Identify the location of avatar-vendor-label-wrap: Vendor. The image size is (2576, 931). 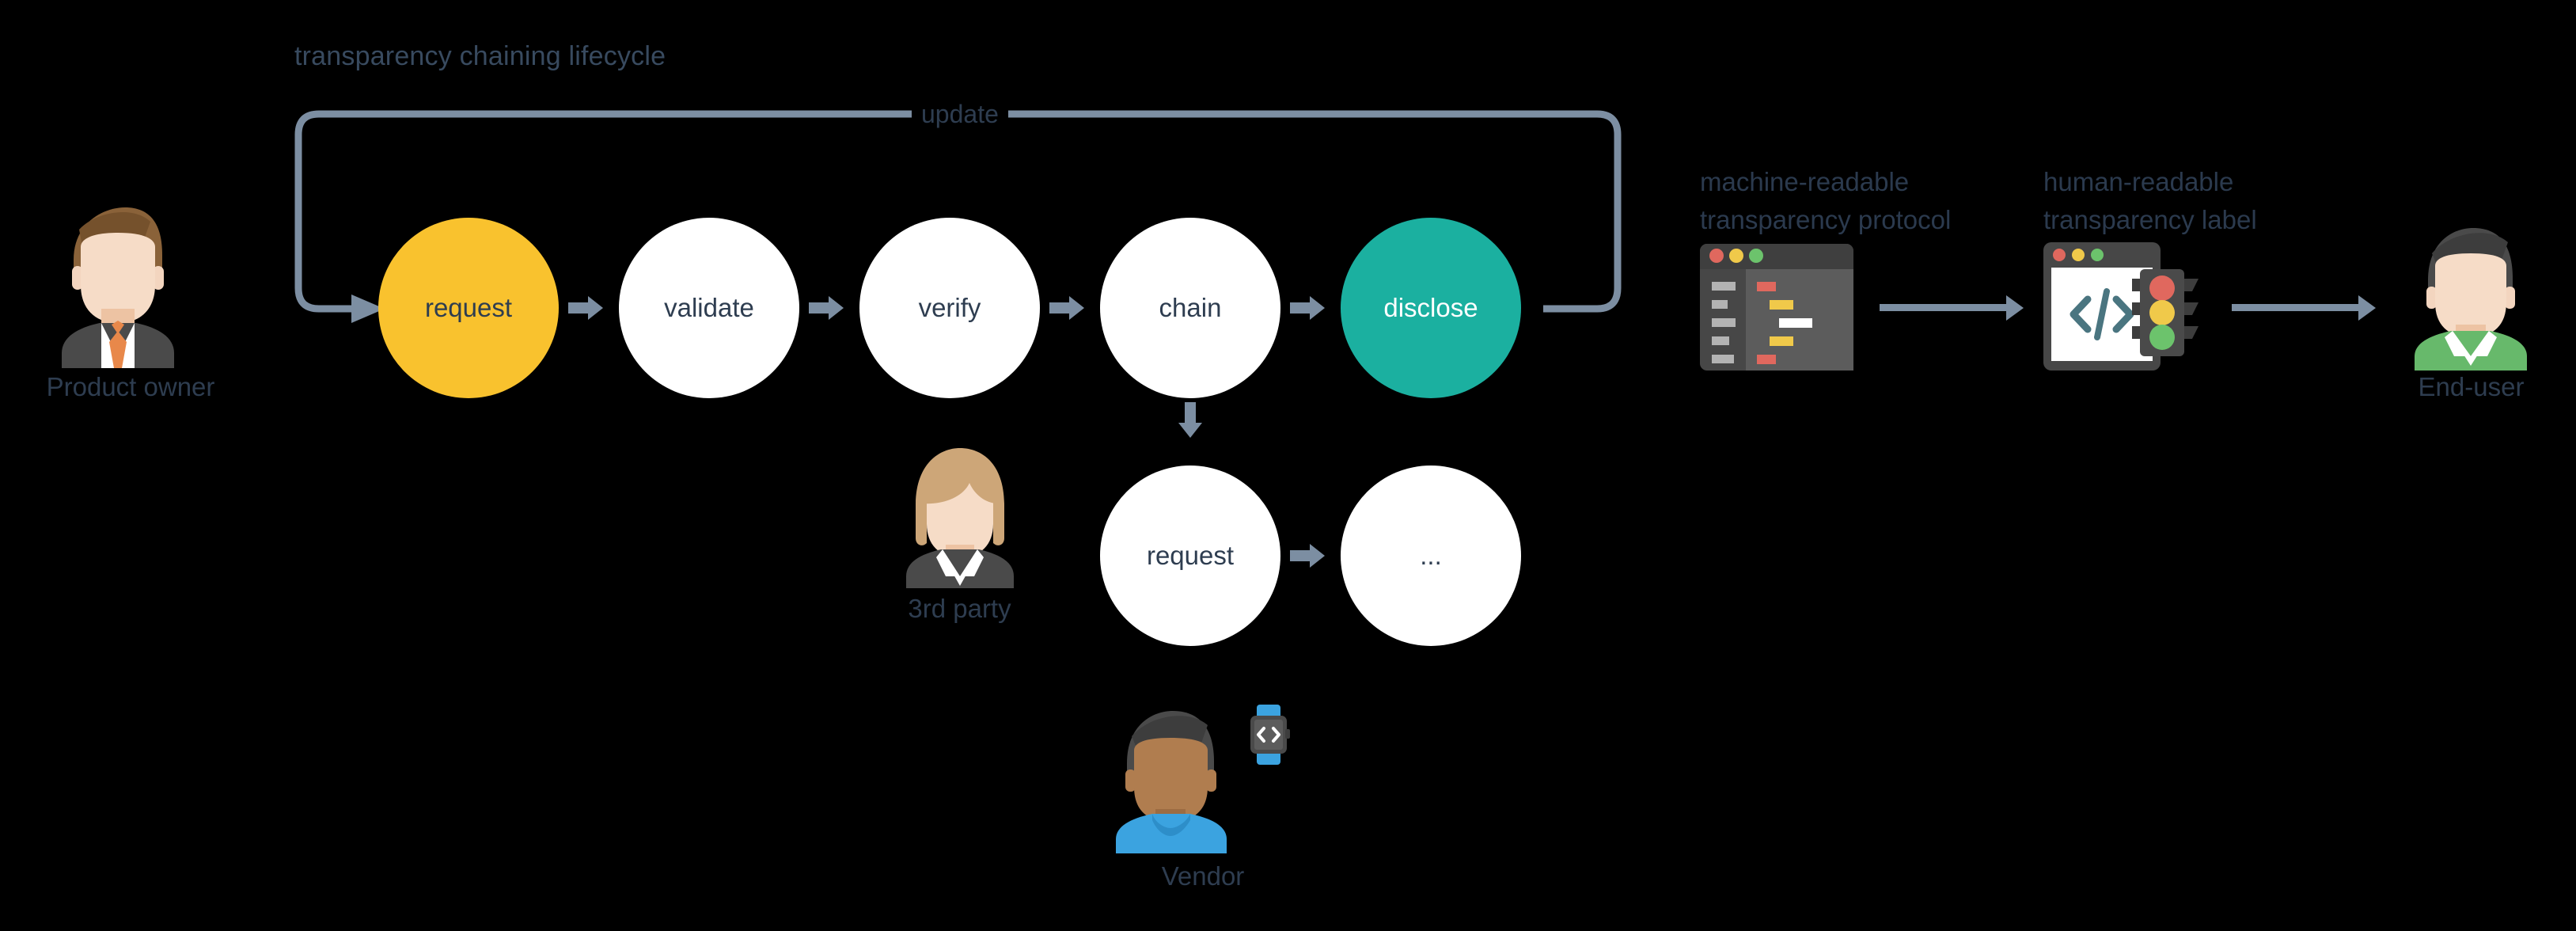
(1202, 878).